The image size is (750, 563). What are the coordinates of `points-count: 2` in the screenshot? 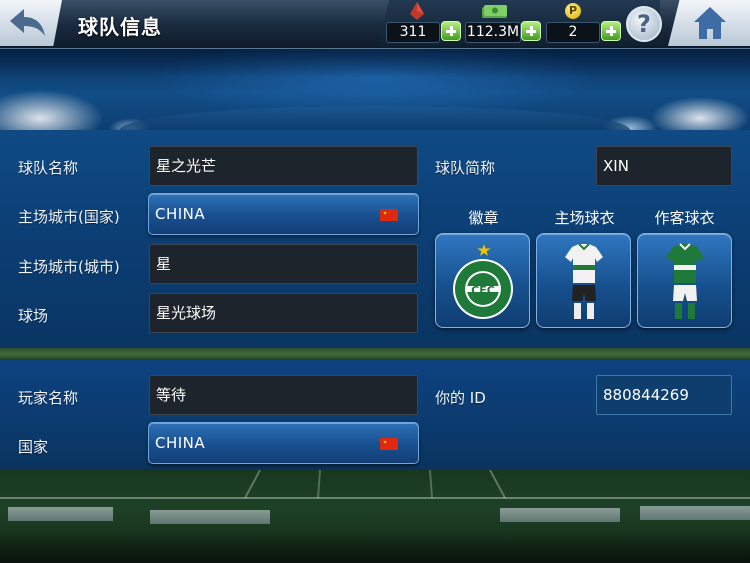 It's located at (573, 32).